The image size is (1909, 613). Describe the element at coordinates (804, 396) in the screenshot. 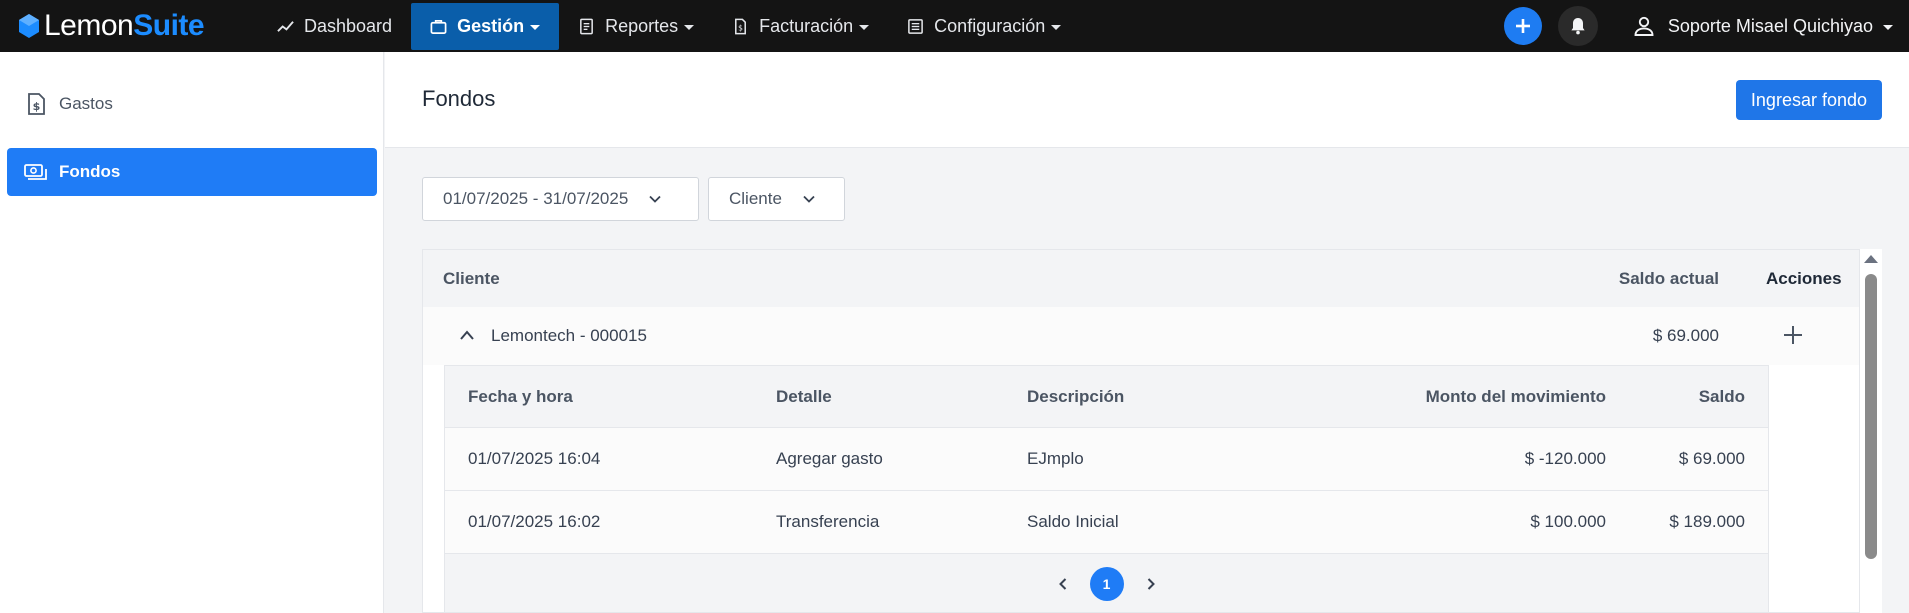

I see `column-header-detalle: Detalle` at that location.